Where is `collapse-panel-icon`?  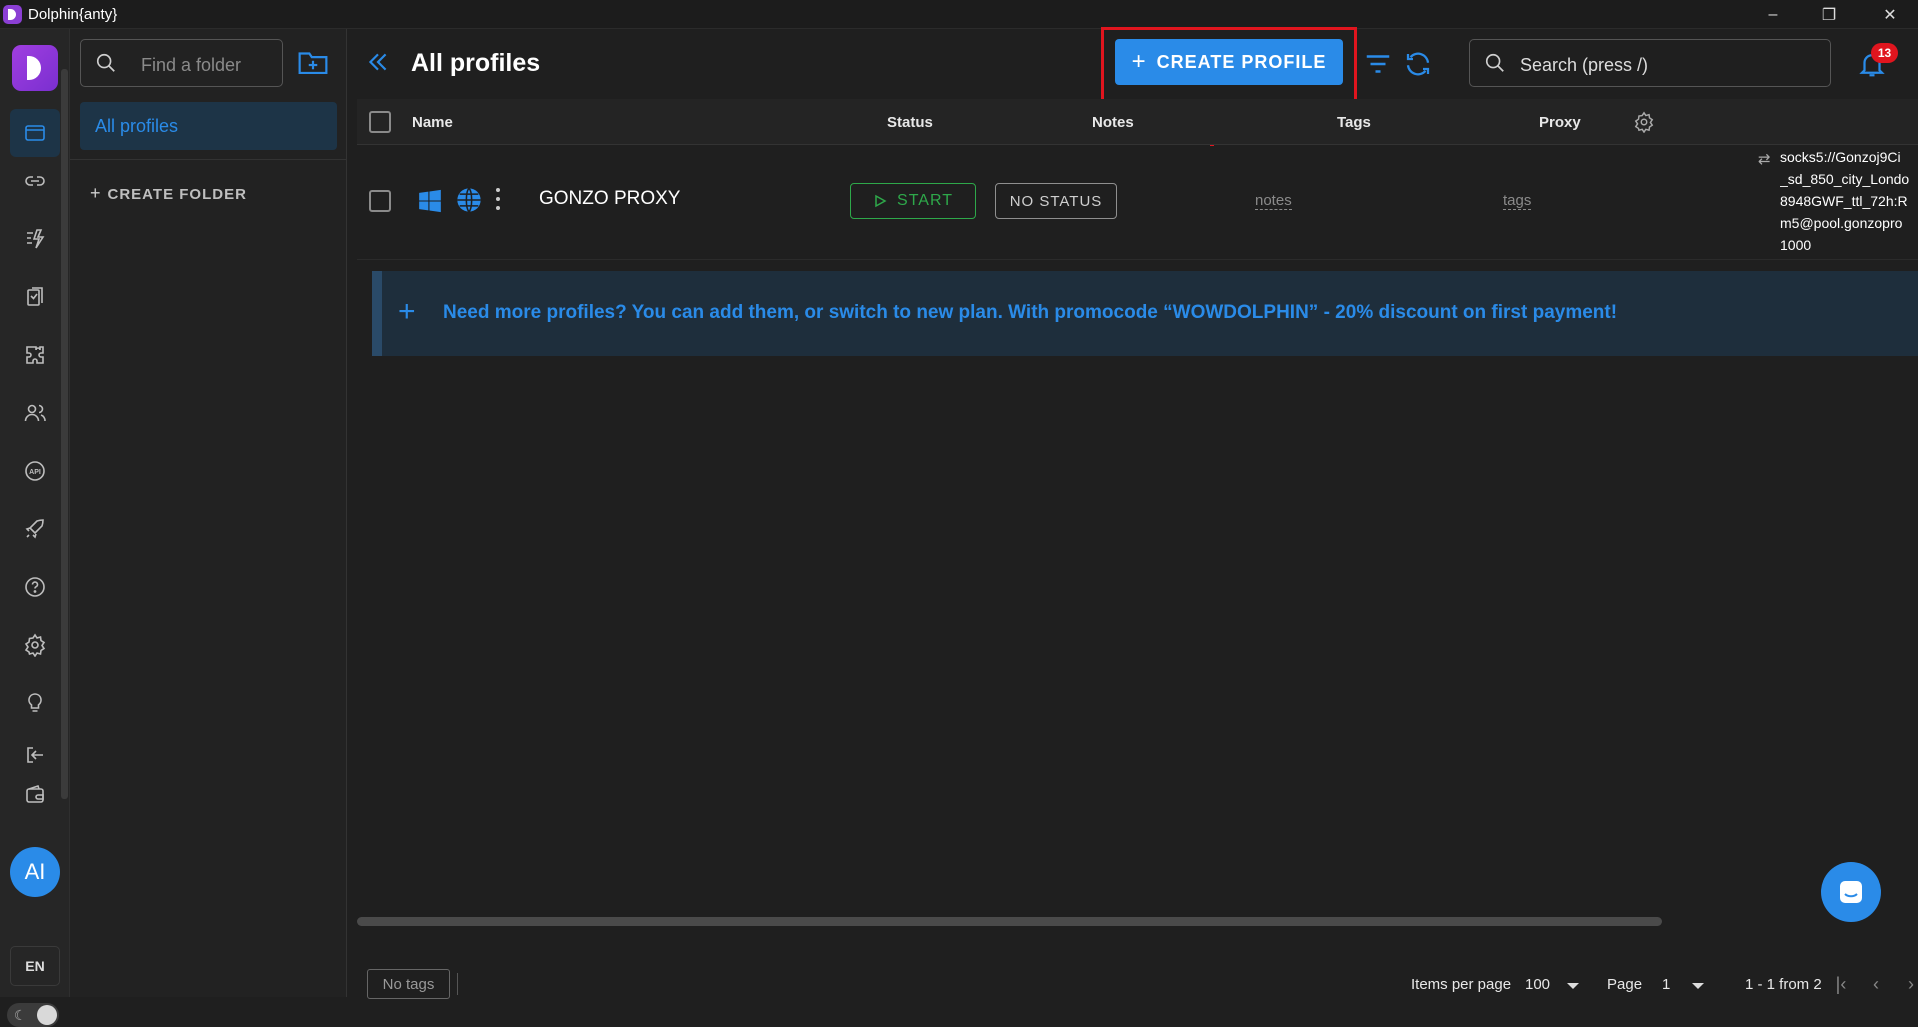
collapse-panel-icon is located at coordinates (378, 62).